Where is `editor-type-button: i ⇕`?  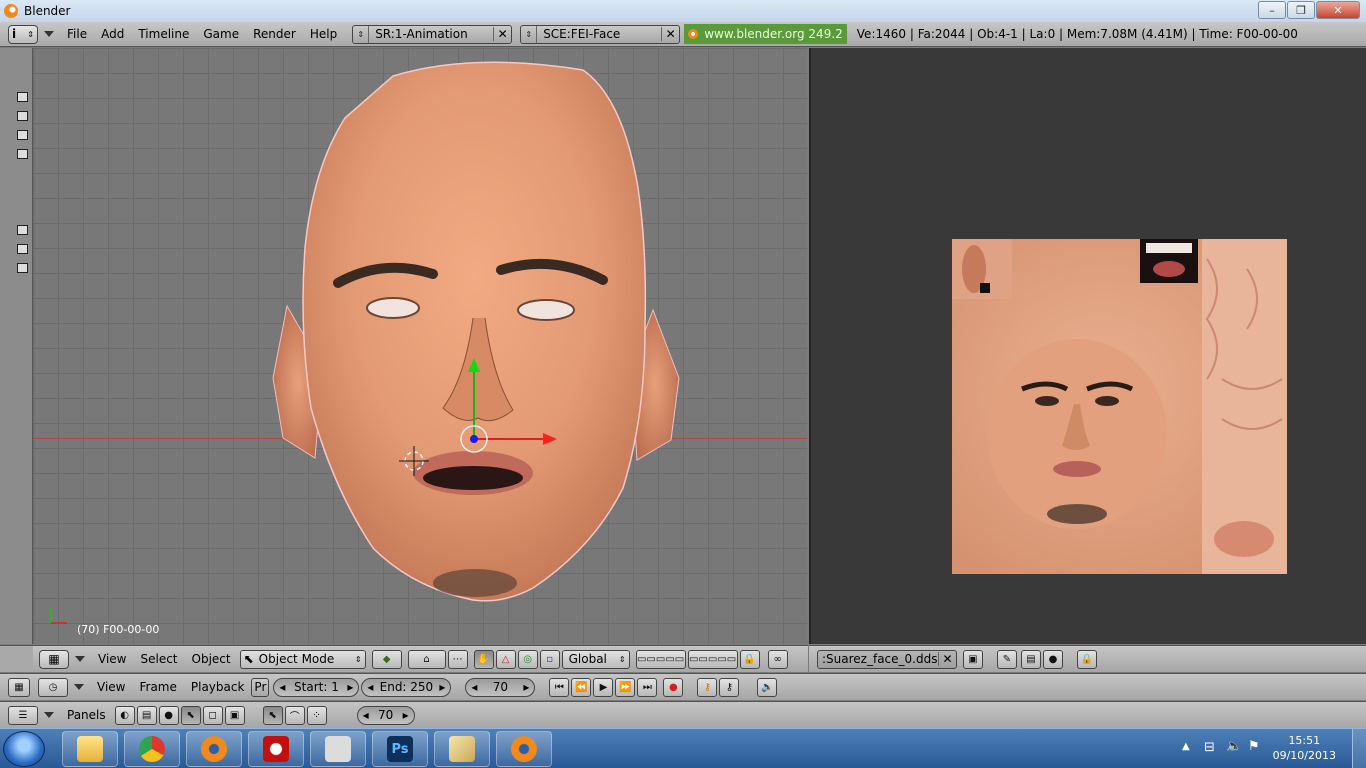
editor-type-button: i ⇕ is located at coordinates (23, 34).